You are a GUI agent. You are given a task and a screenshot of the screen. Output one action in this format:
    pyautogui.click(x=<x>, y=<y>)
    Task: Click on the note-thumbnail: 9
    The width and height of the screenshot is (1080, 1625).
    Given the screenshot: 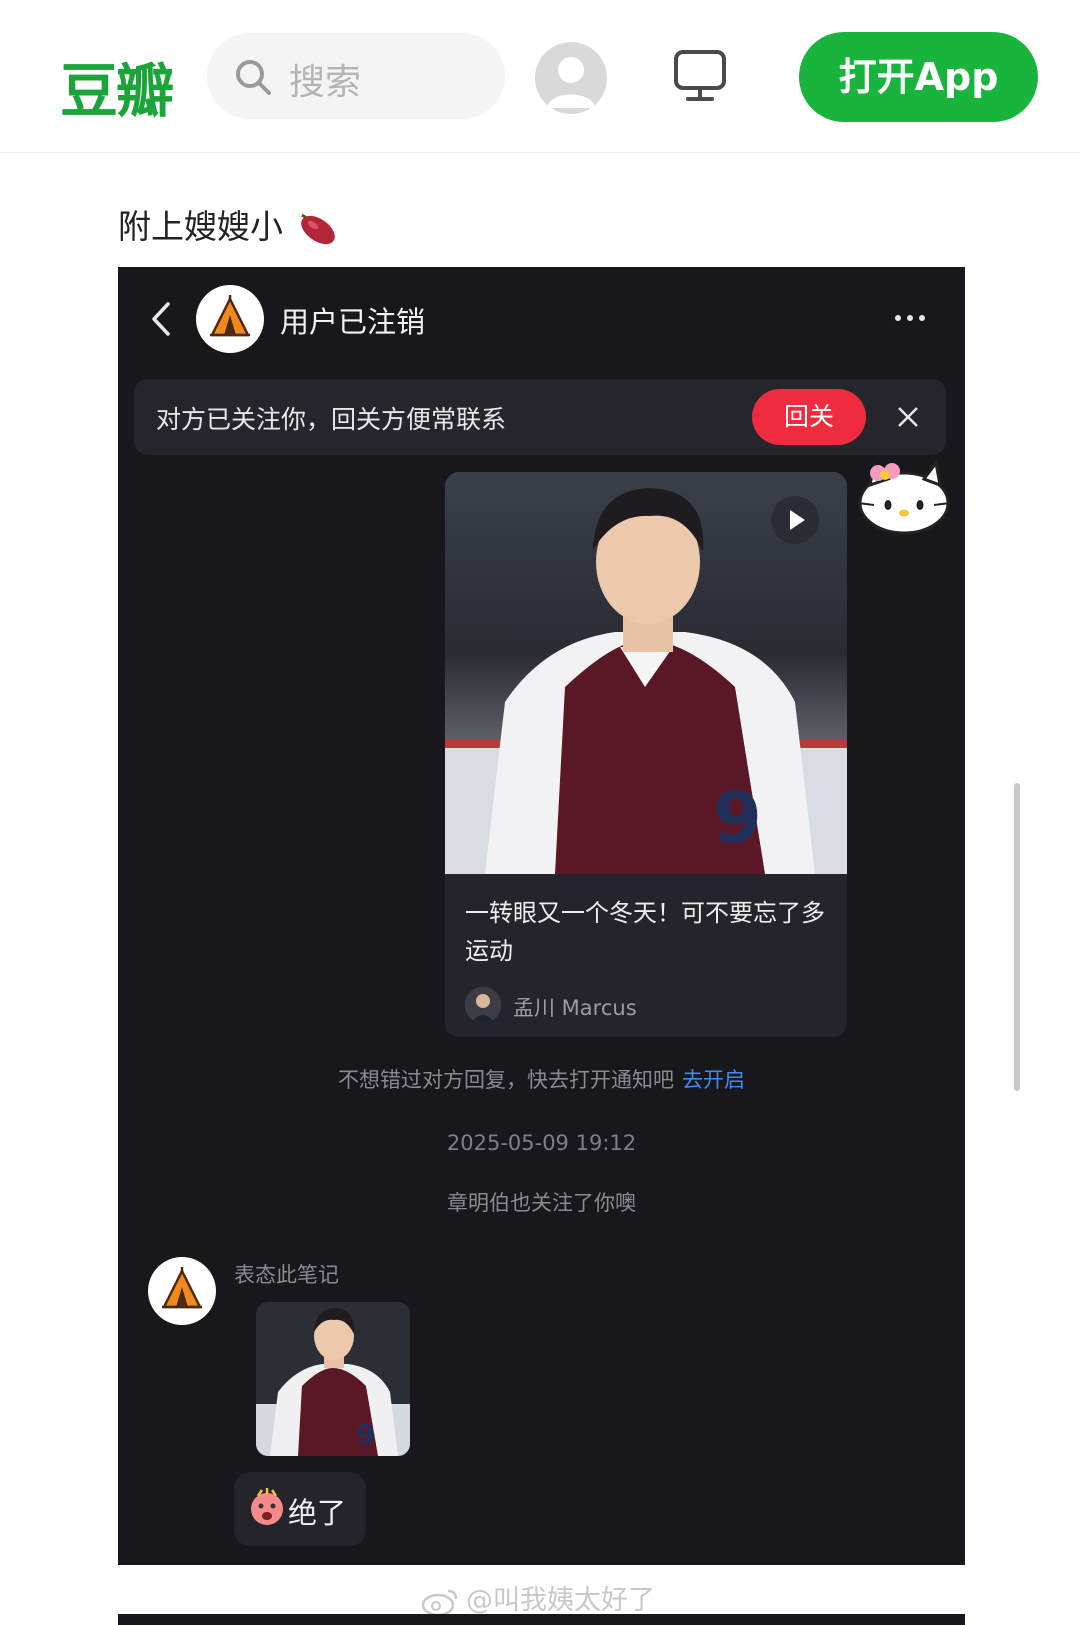 What is the action you would take?
    pyautogui.click(x=333, y=1379)
    